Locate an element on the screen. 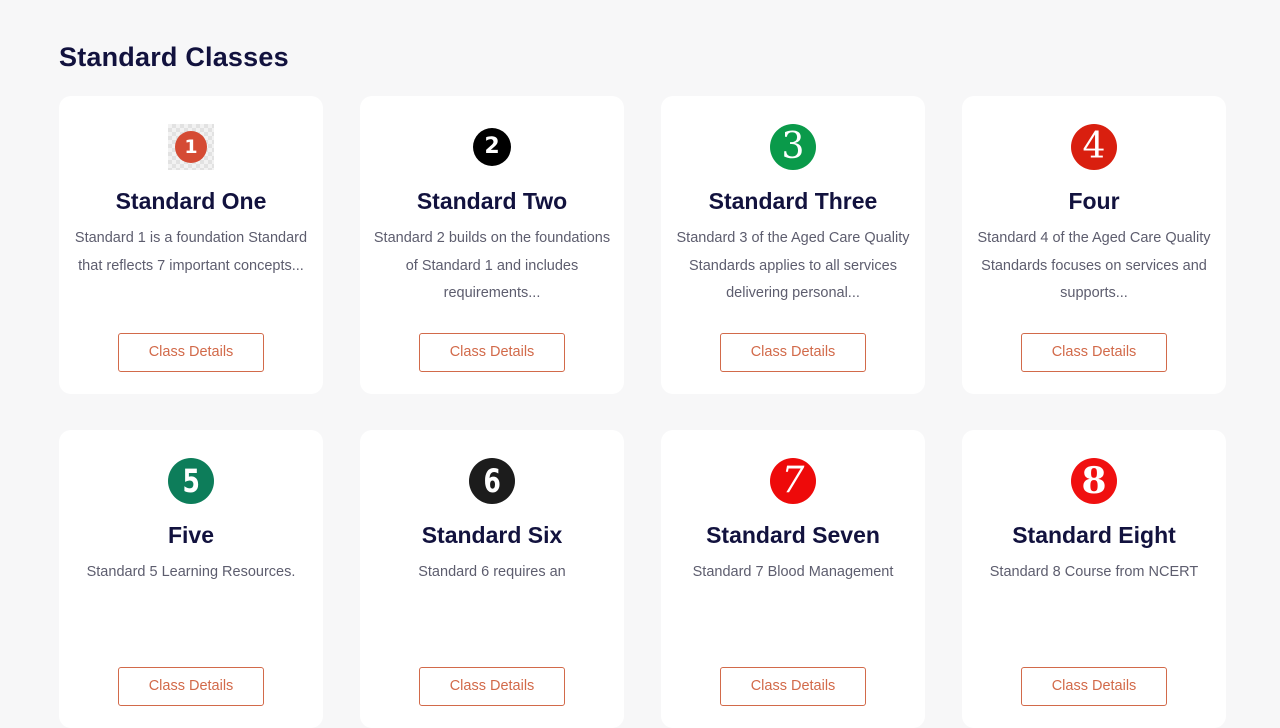 Image resolution: width=1280 pixels, height=728 pixels. number-3-icon: 3 is located at coordinates (793, 147).